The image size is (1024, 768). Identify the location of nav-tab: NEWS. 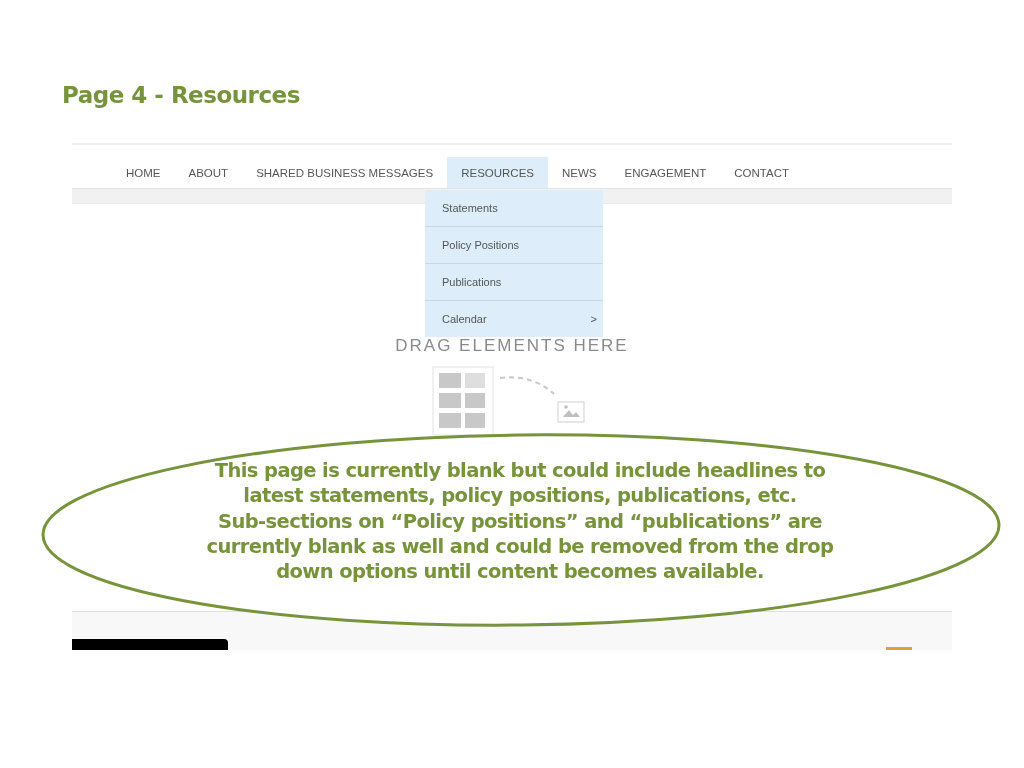
(579, 172).